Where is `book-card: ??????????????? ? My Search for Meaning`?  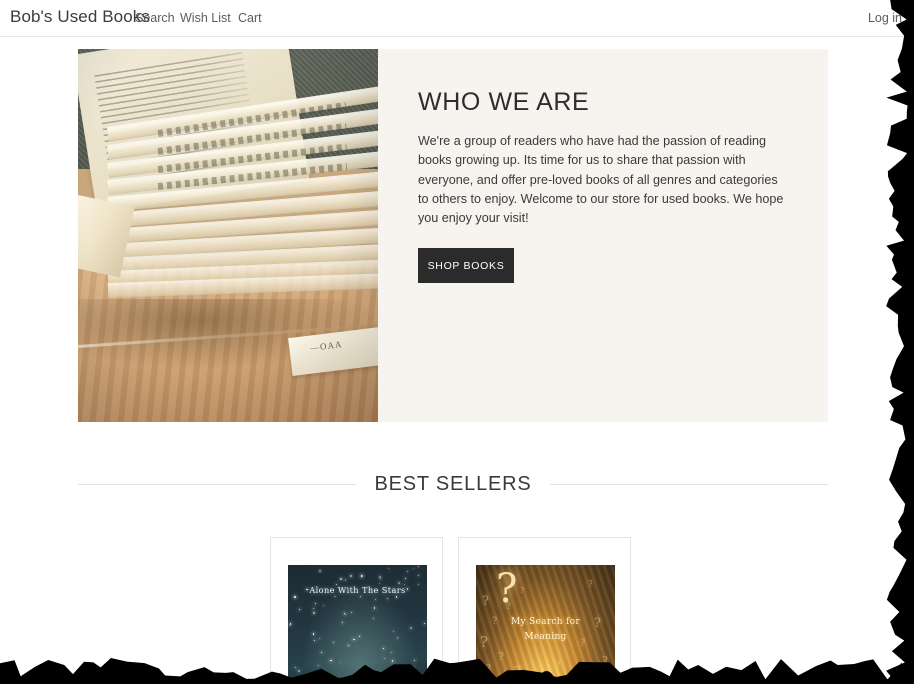 book-card: ??????????????? ? My Search for Meaning is located at coordinates (544, 610).